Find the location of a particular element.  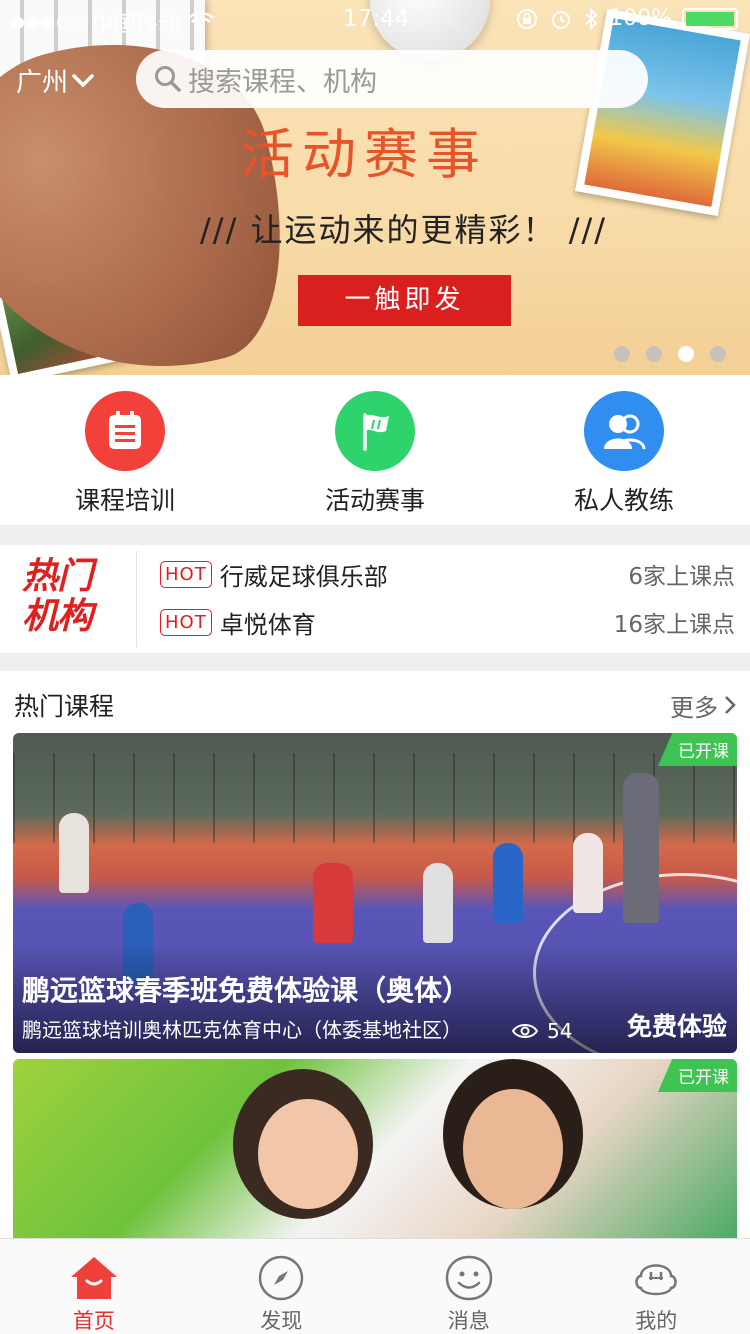

clock: 17:44 is located at coordinates (376, 19).